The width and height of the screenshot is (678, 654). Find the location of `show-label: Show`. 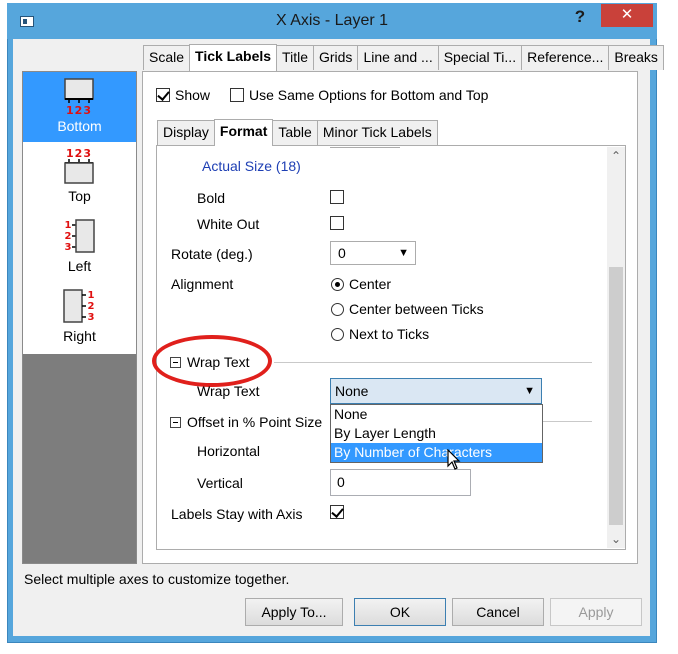

show-label: Show is located at coordinates (193, 95).